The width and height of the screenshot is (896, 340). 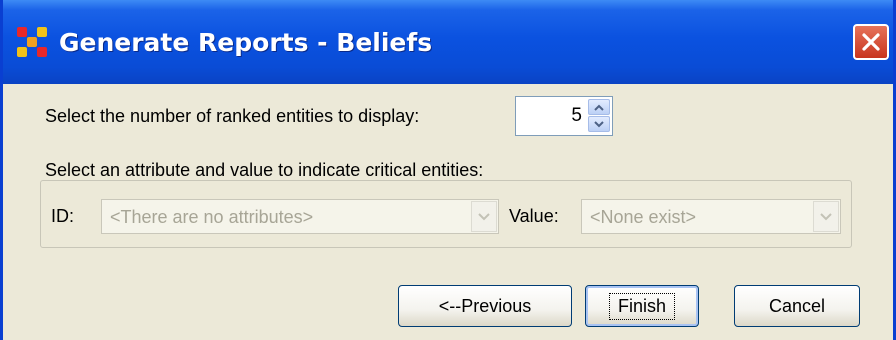 What do you see at coordinates (576, 116) in the screenshot?
I see `ranked-entities-value: 5` at bounding box center [576, 116].